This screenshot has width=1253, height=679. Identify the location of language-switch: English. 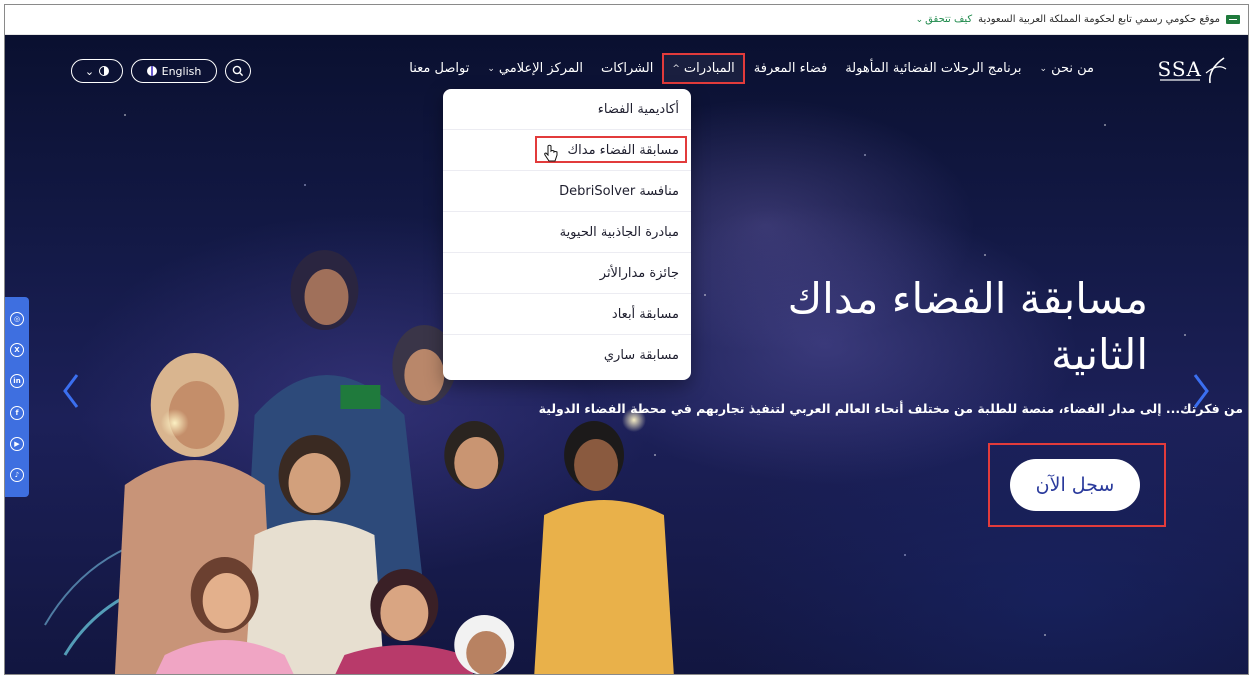
(174, 71).